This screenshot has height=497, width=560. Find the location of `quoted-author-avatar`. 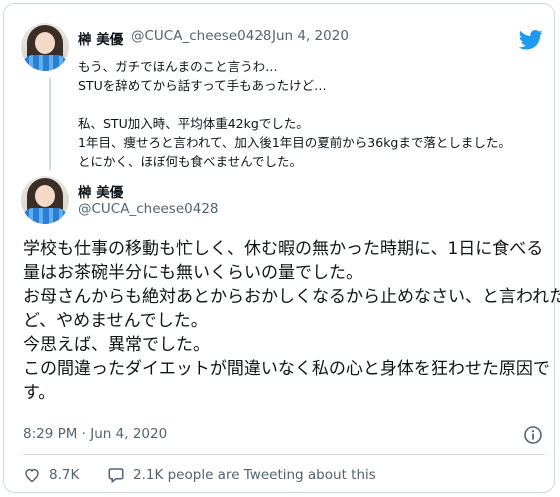

quoted-author-avatar is located at coordinates (45, 47).